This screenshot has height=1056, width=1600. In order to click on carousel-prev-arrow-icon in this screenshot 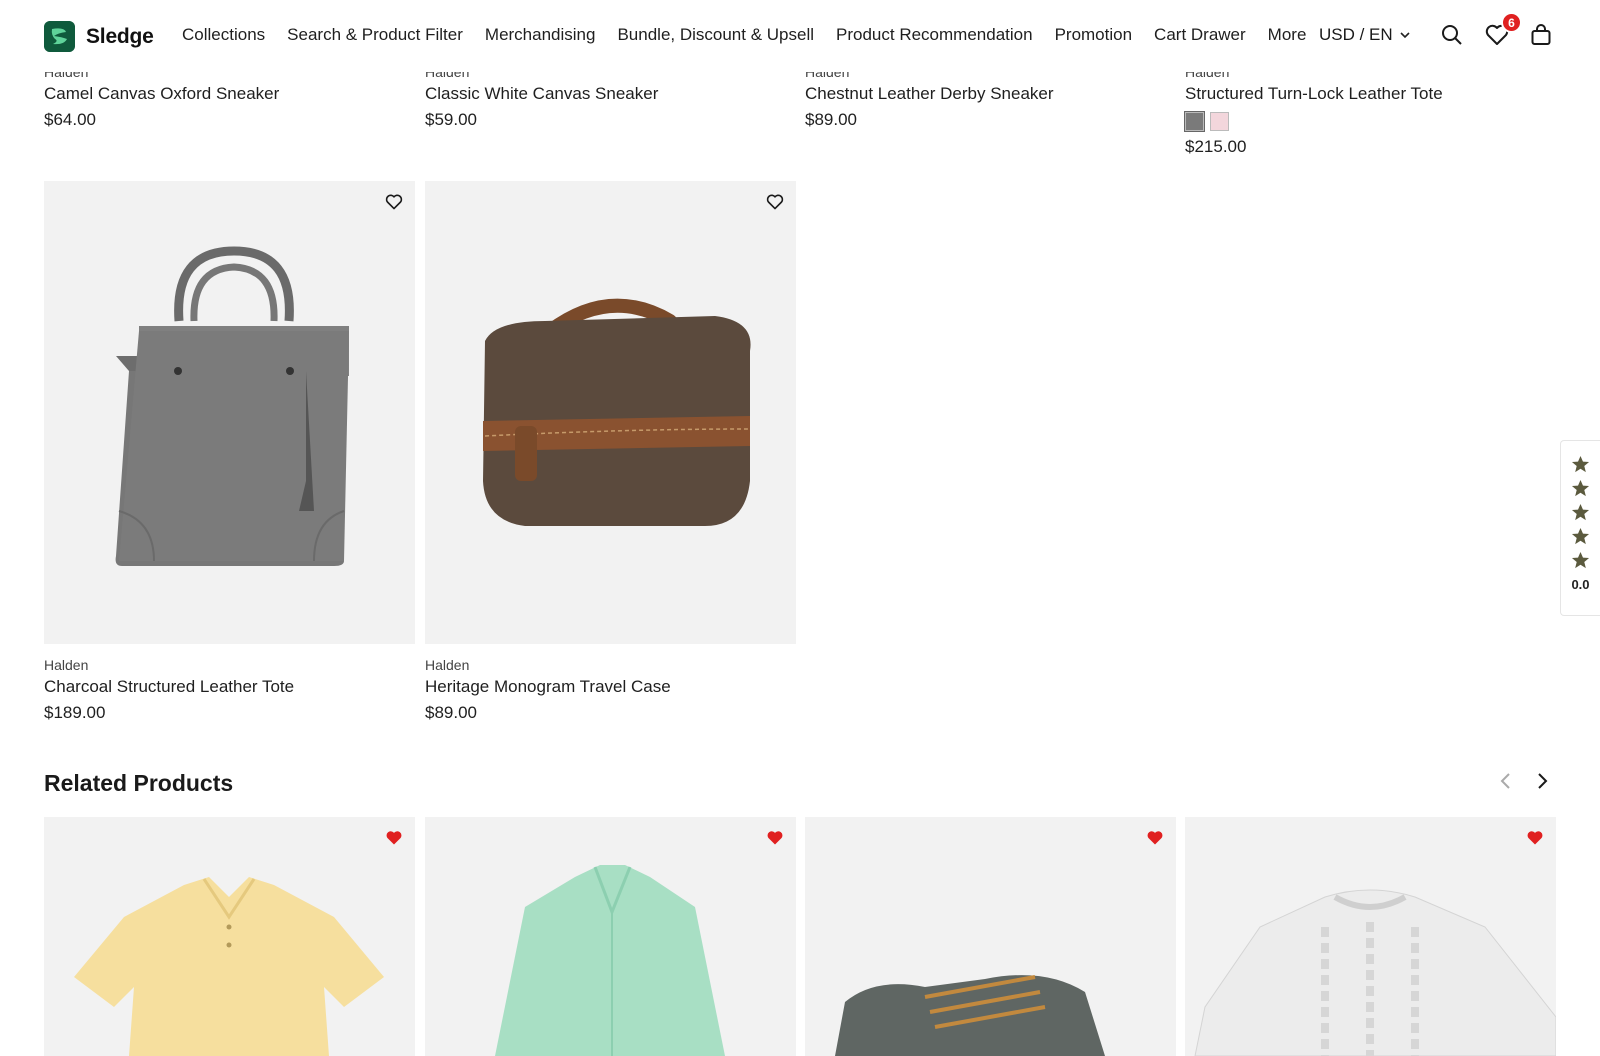, I will do `click(1506, 781)`.